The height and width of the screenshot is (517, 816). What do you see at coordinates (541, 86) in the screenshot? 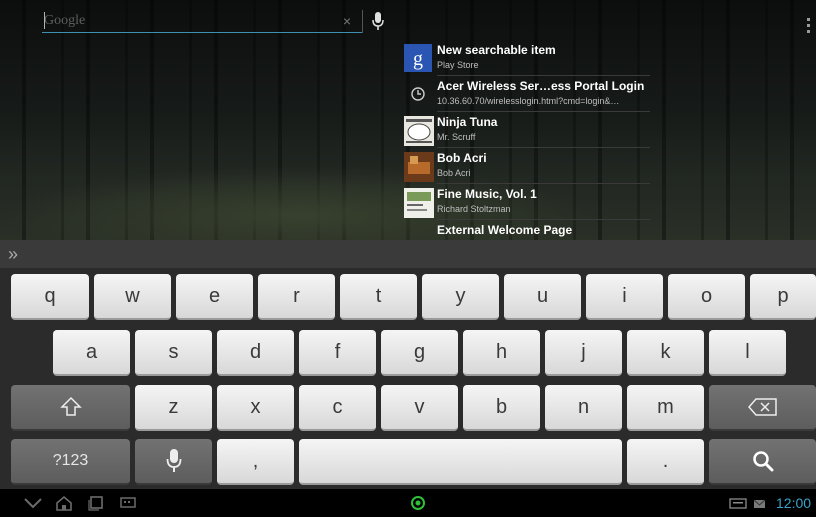
I see `suggestion-title: Acer Wireless Ser…ess Portal Login` at bounding box center [541, 86].